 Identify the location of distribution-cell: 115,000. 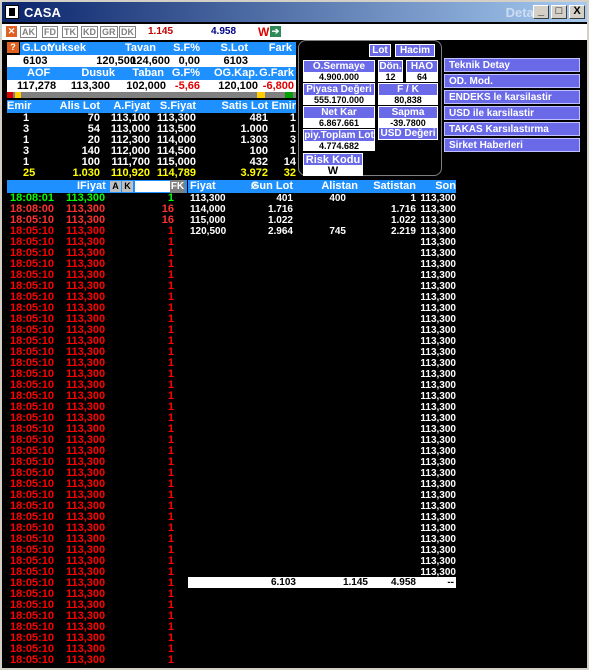
(208, 220).